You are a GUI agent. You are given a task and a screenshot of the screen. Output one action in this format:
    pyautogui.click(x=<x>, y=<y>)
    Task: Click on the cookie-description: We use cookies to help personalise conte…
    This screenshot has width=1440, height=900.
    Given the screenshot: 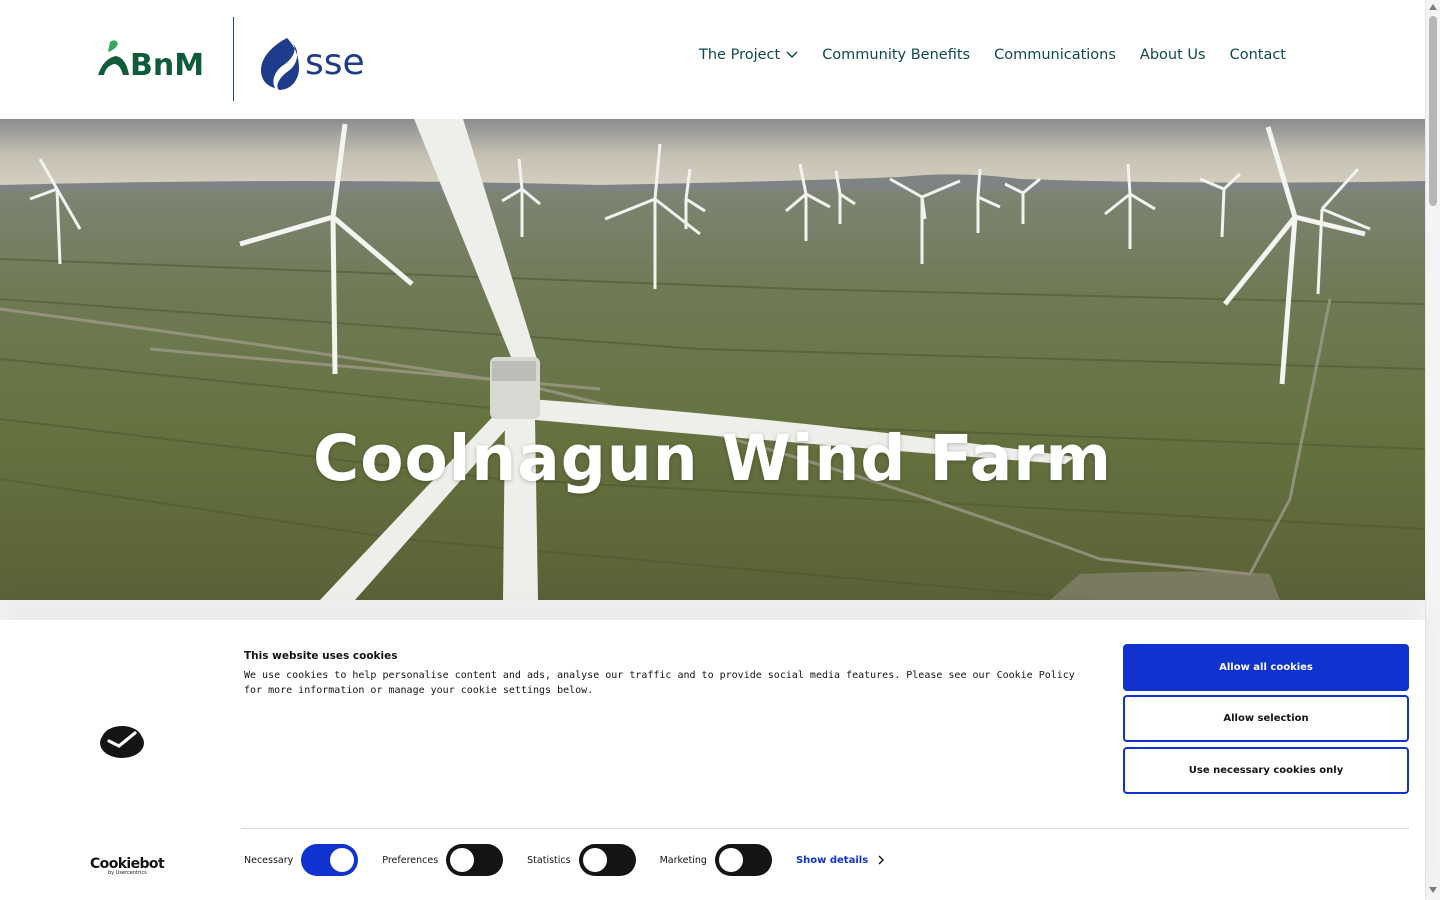 What is the action you would take?
    pyautogui.click(x=659, y=683)
    